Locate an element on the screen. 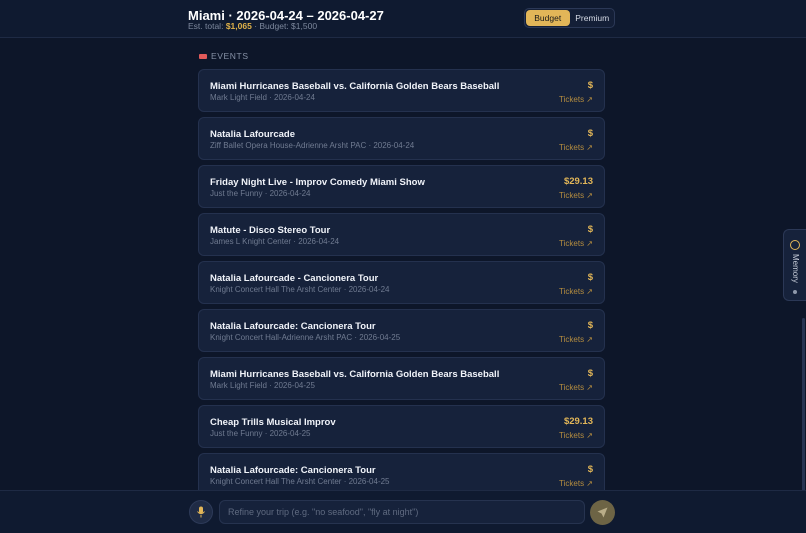 This screenshot has width=806, height=533. refine-input is located at coordinates (402, 512).